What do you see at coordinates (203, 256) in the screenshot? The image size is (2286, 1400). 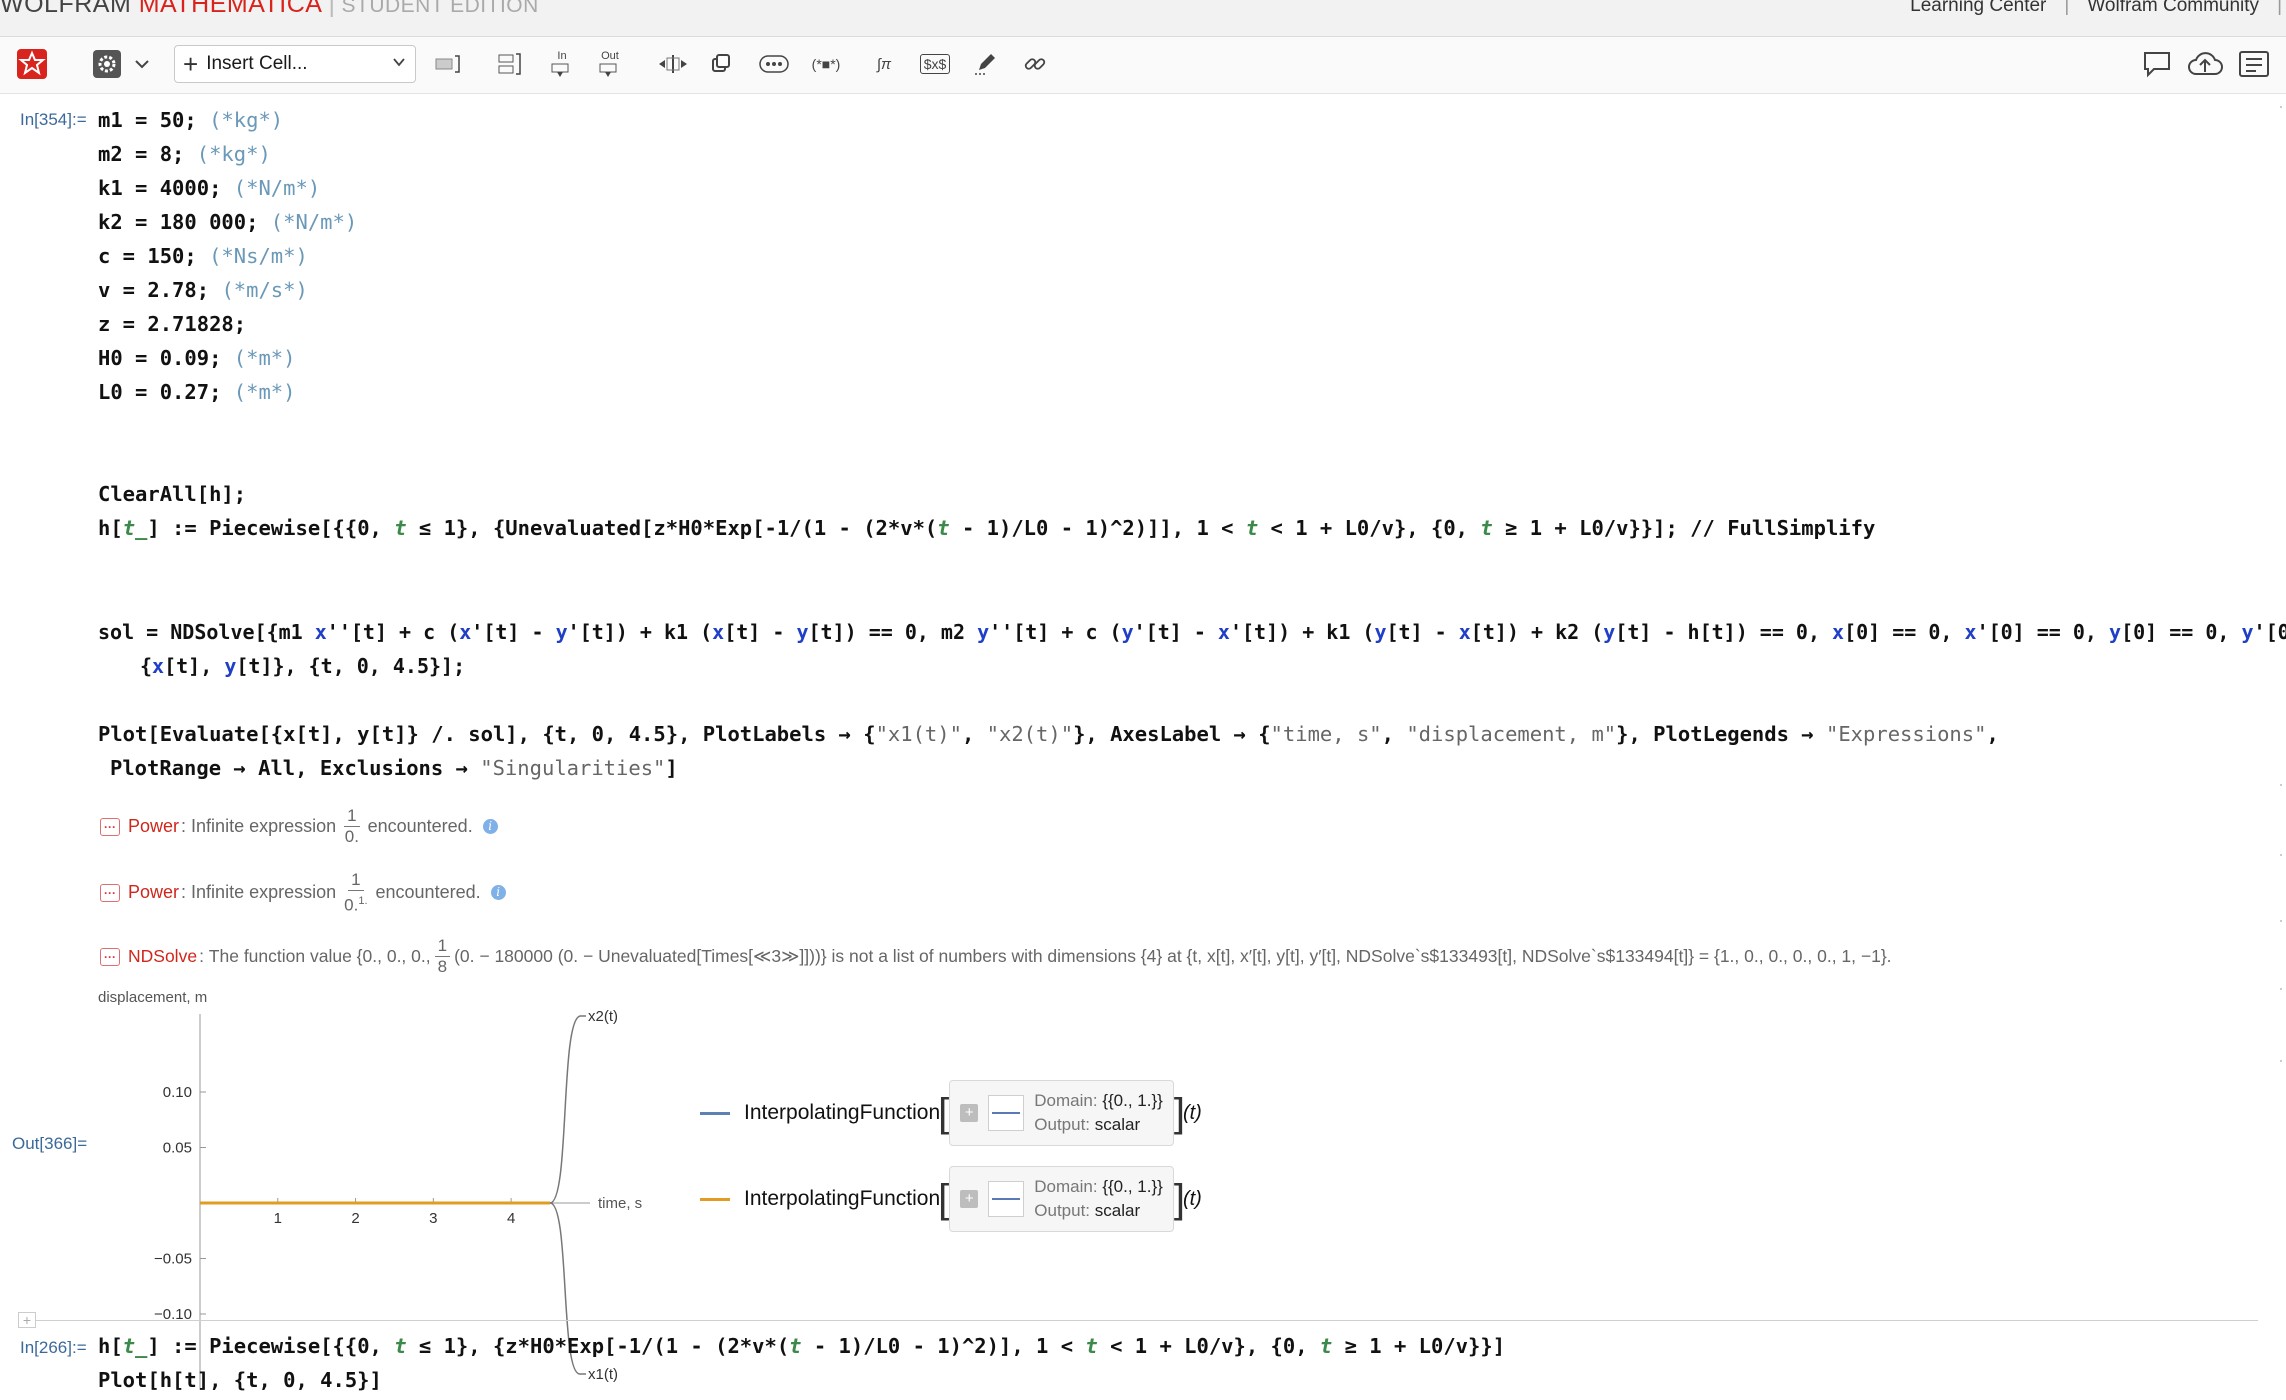 I see `code-line: c = 150; (*Ns/m*)` at bounding box center [203, 256].